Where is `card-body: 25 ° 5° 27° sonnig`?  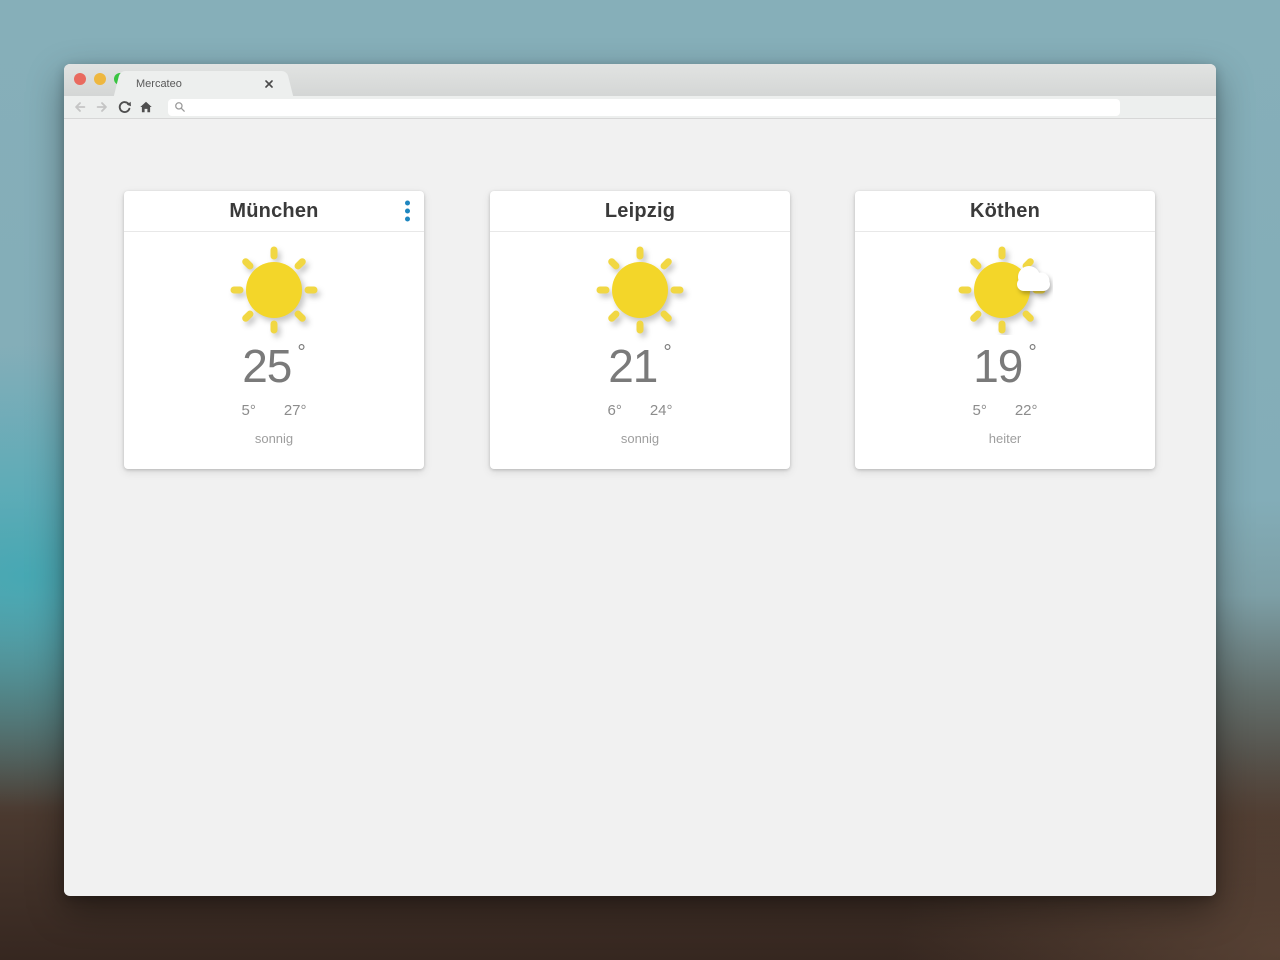
card-body: 25 ° 5° 27° sonnig is located at coordinates (274, 350).